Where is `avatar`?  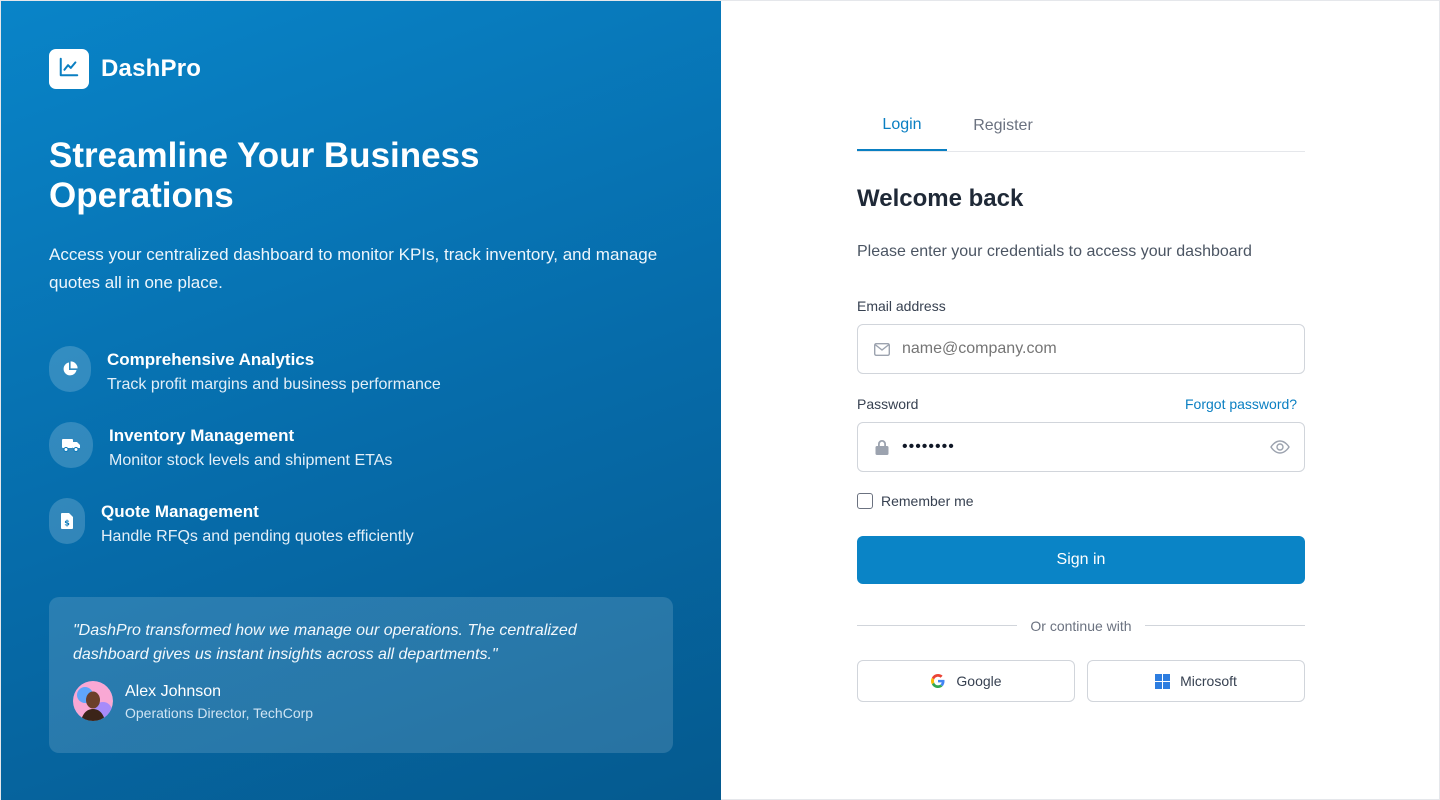 avatar is located at coordinates (93, 701).